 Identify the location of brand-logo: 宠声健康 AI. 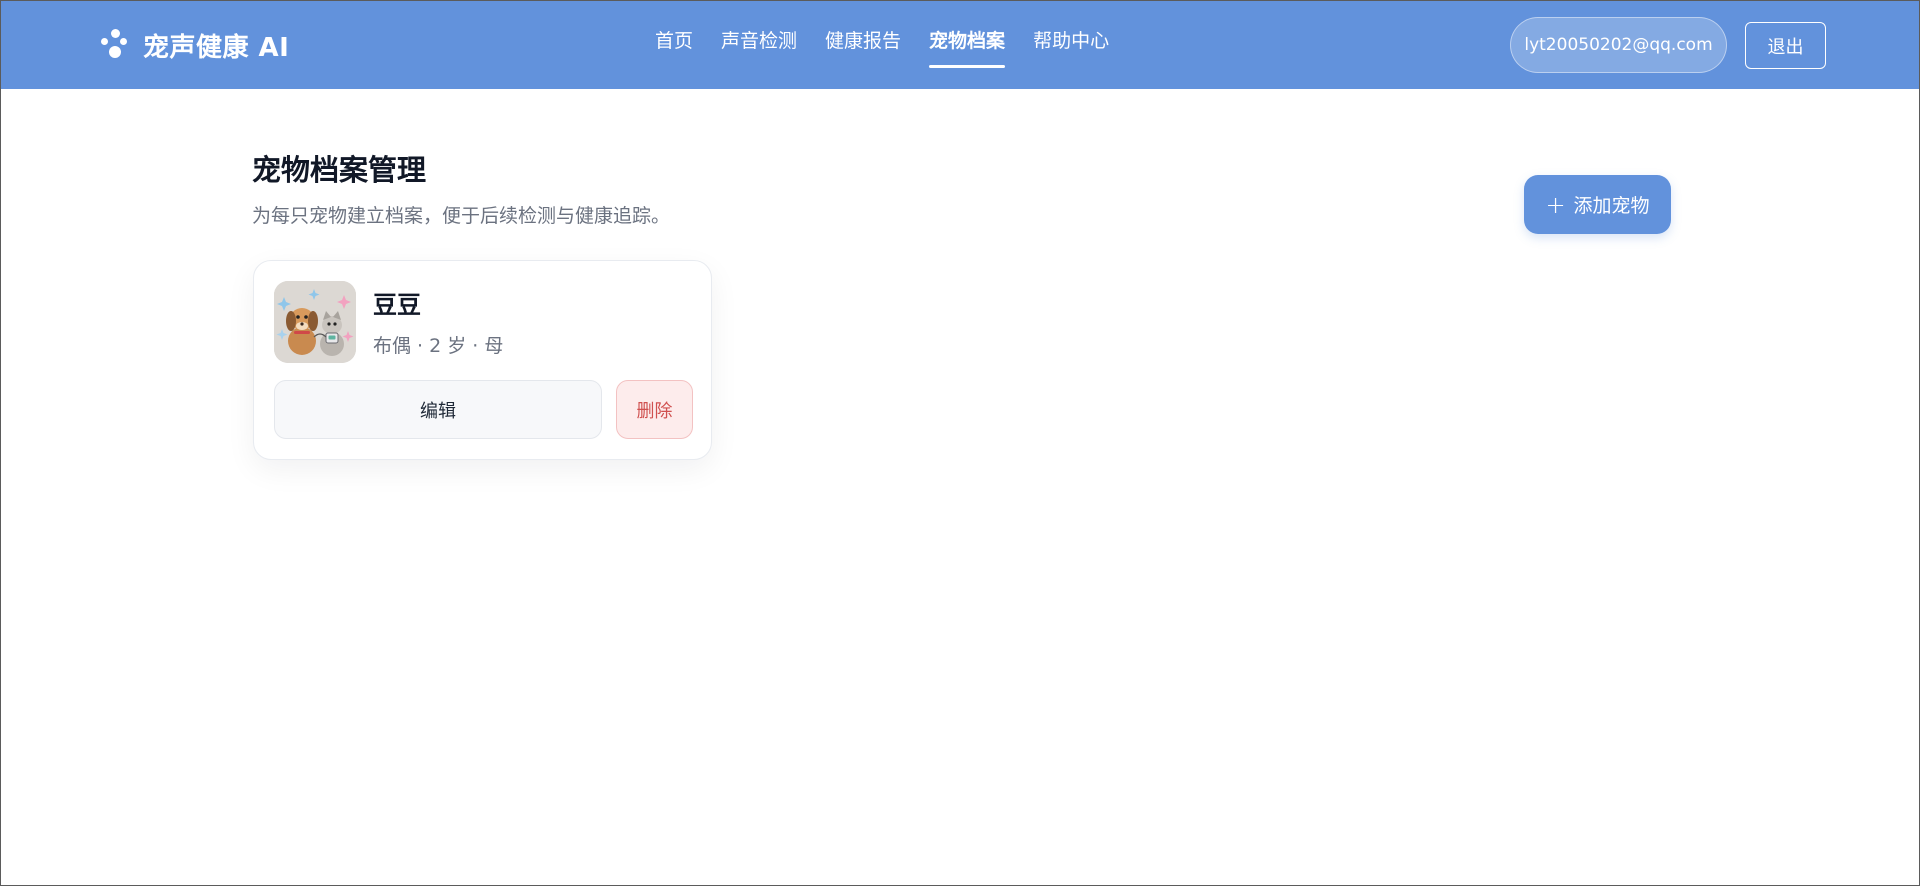
(195, 45).